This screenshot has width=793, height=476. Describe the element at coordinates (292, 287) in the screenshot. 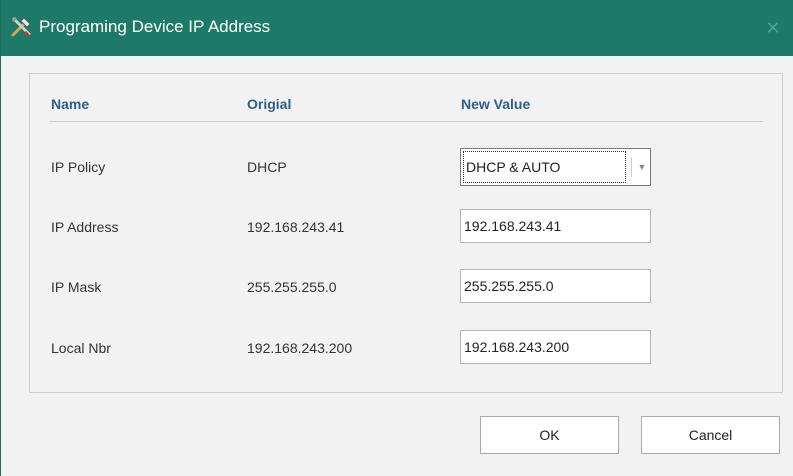

I see `original-ip-mask: 255.255.255.0` at that location.